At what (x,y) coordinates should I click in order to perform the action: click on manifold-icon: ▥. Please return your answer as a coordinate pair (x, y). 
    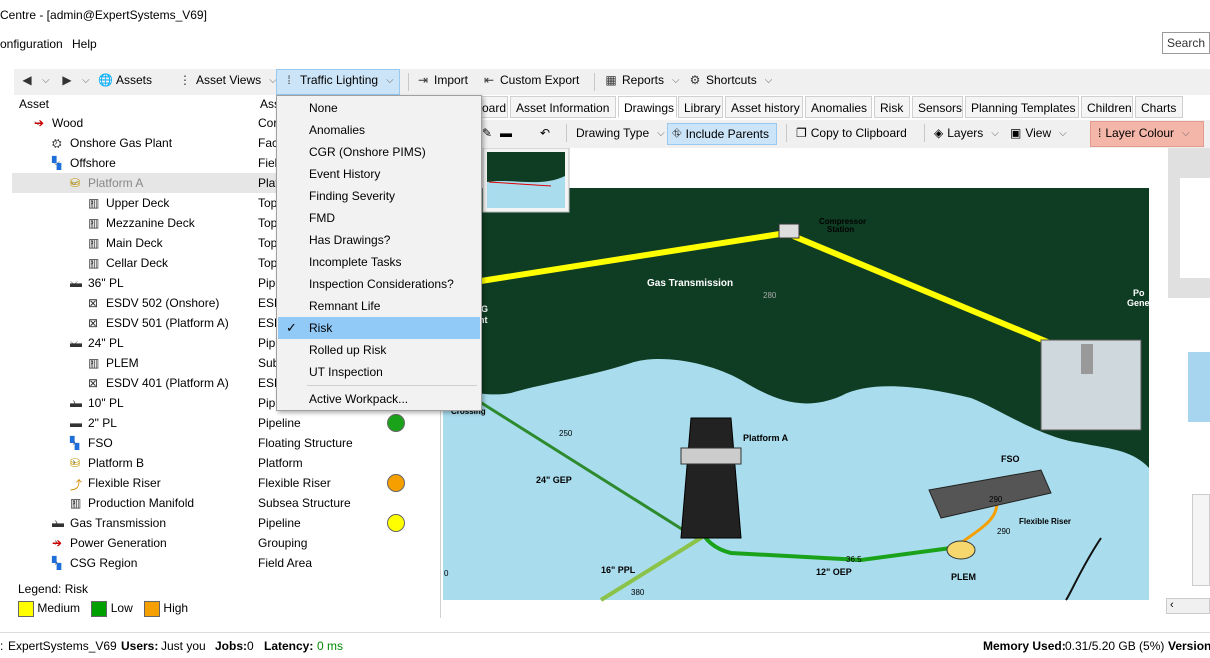
    Looking at the image, I should click on (76, 503).